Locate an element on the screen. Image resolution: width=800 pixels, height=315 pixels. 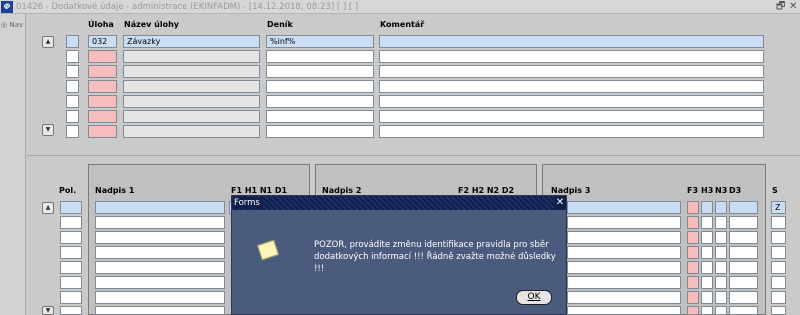
dialog-titlebar is located at coordinates (399, 203).